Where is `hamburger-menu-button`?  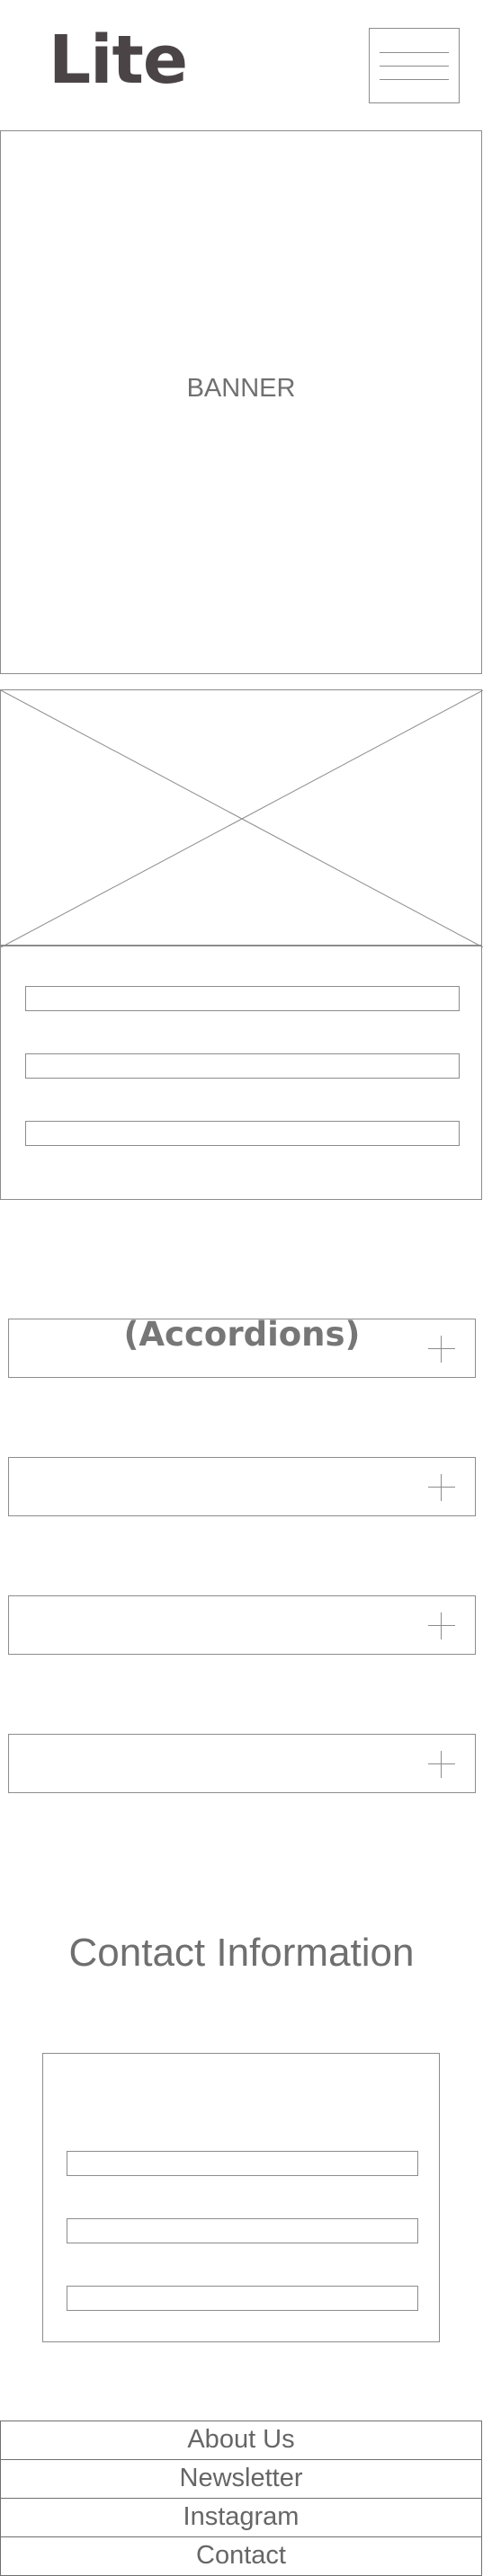 hamburger-menu-button is located at coordinates (414, 65).